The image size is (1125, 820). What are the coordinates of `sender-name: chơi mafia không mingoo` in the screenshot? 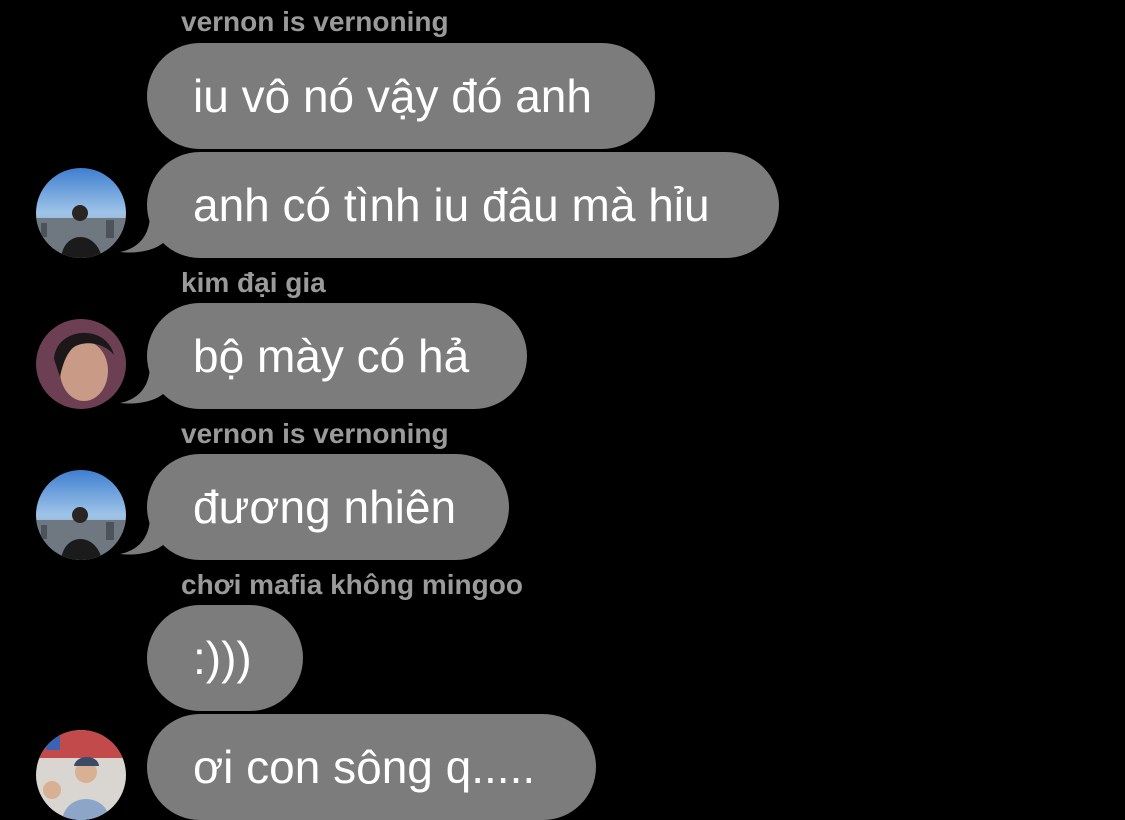 It's located at (352, 584).